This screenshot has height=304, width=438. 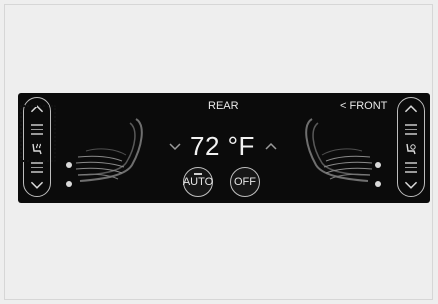 I want to click on temperature-control: 72 °F, so click(x=228, y=146).